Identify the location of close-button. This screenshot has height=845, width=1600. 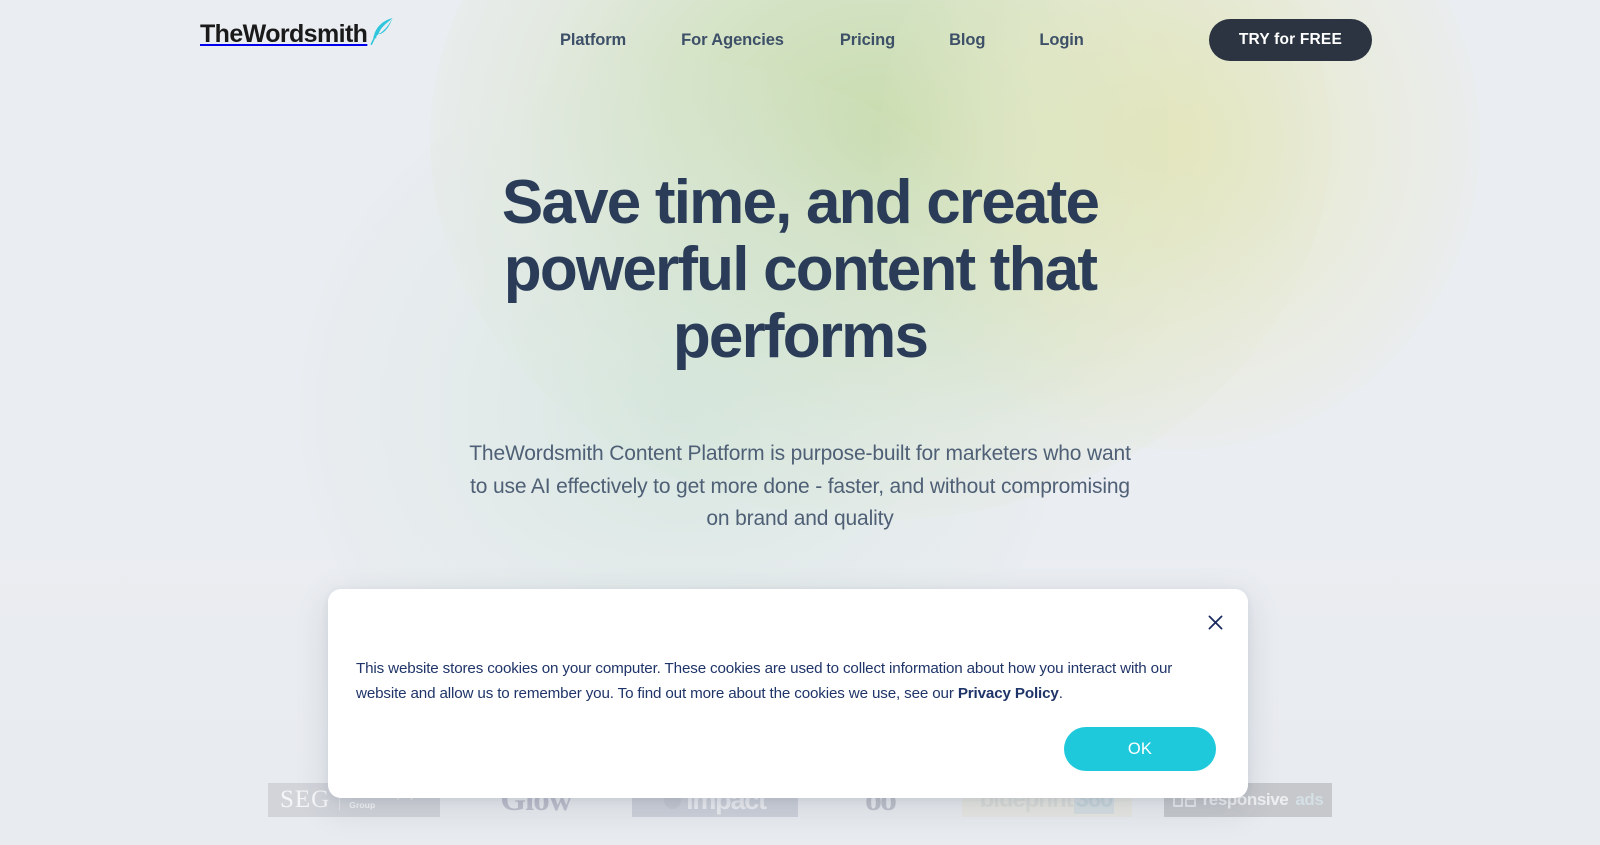
(1215, 624).